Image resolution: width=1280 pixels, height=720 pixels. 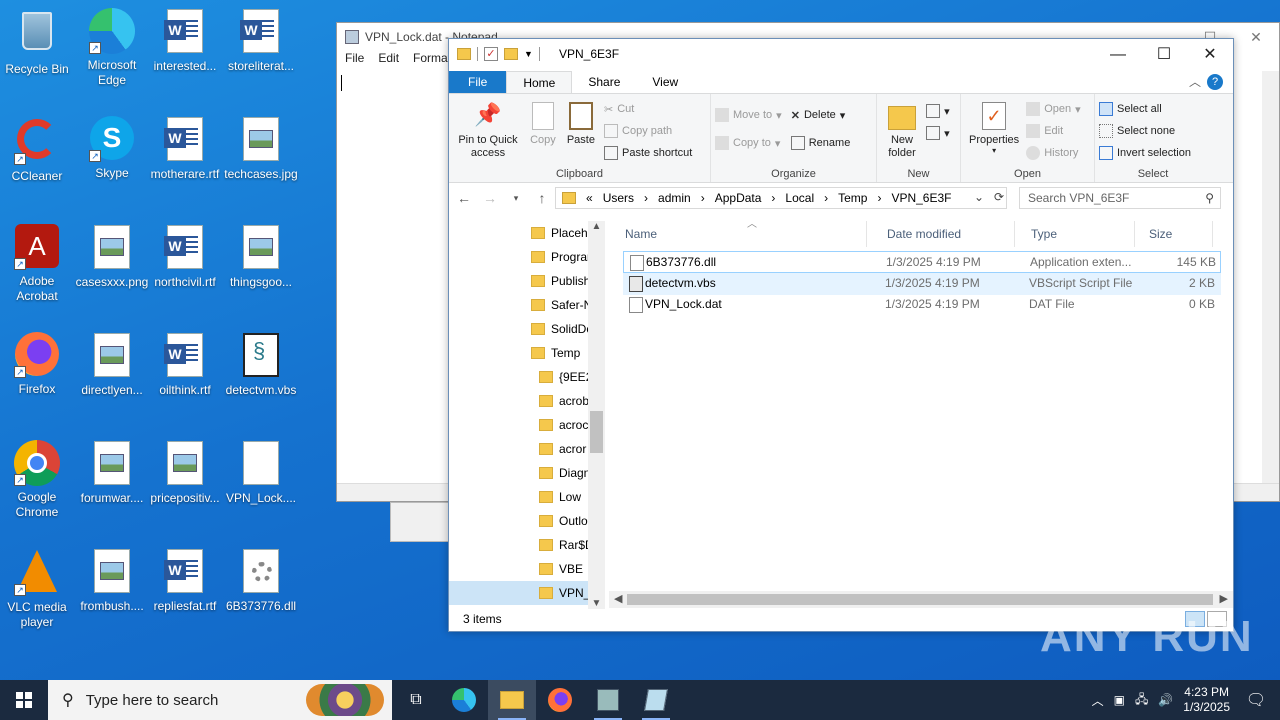 I want to click on breadcrumb-admin: admin, so click(x=674, y=198).